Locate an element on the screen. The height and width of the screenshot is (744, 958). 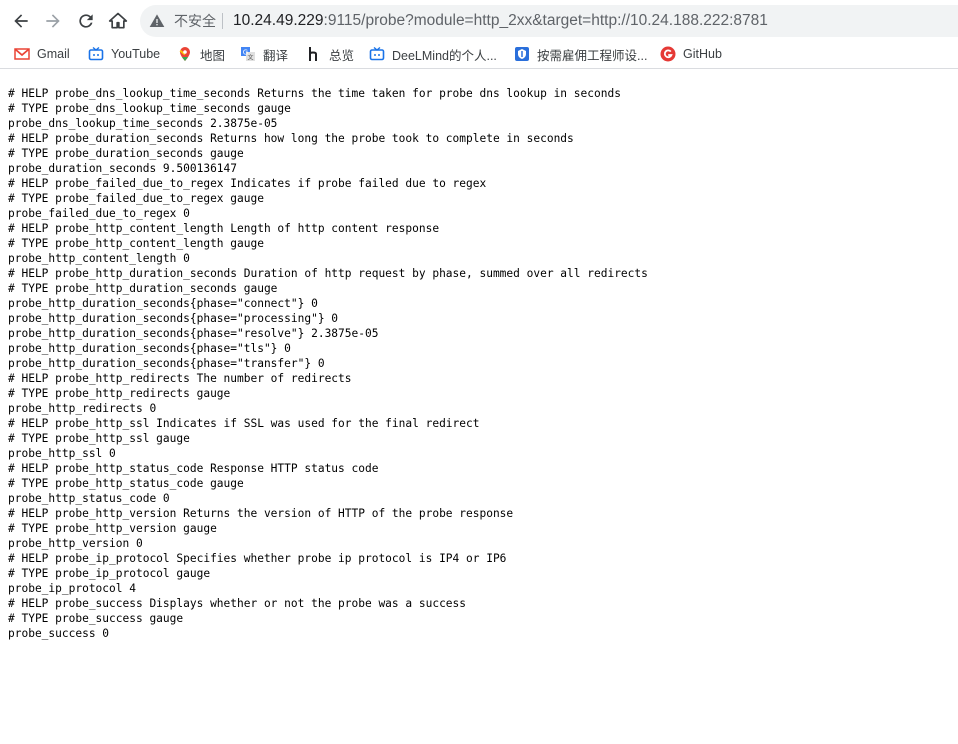
home-icon is located at coordinates (118, 20).